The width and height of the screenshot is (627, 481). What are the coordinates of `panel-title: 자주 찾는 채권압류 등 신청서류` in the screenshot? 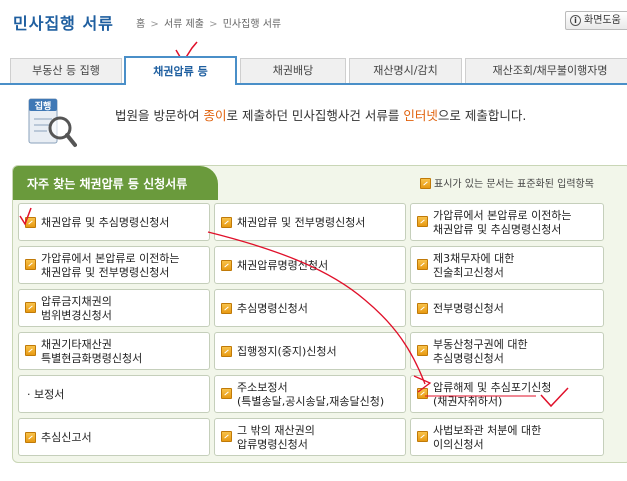 It's located at (107, 184).